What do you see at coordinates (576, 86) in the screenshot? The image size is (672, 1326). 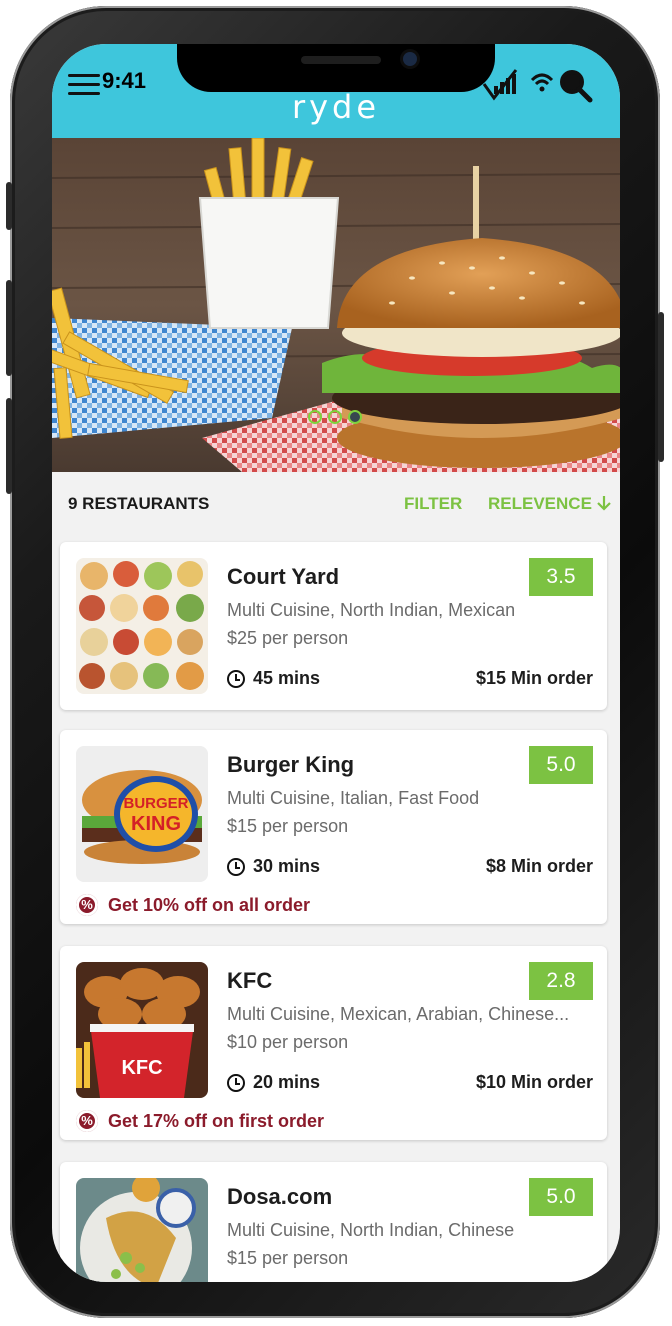 I see `search-icon` at bounding box center [576, 86].